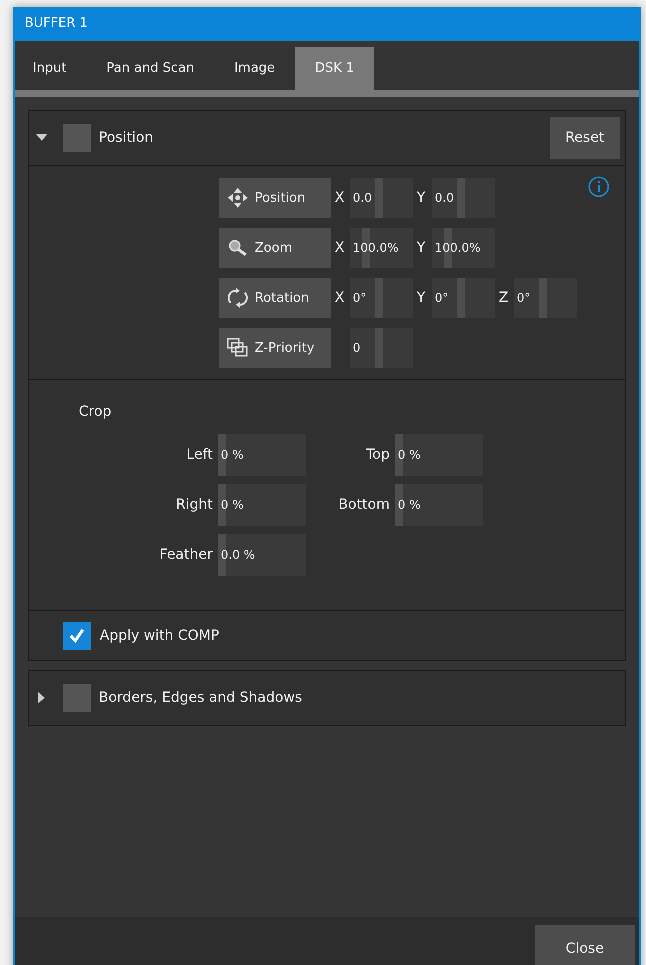 This screenshot has width=646, height=965. I want to click on four-arrows-icon, so click(238, 198).